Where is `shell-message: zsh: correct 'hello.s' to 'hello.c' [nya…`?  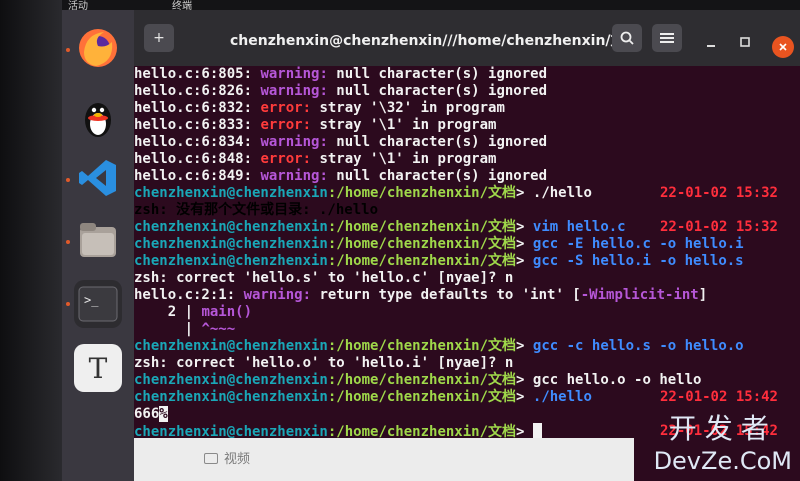
shell-message: zsh: correct 'hello.s' to 'hello.c' [nya… is located at coordinates (324, 278).